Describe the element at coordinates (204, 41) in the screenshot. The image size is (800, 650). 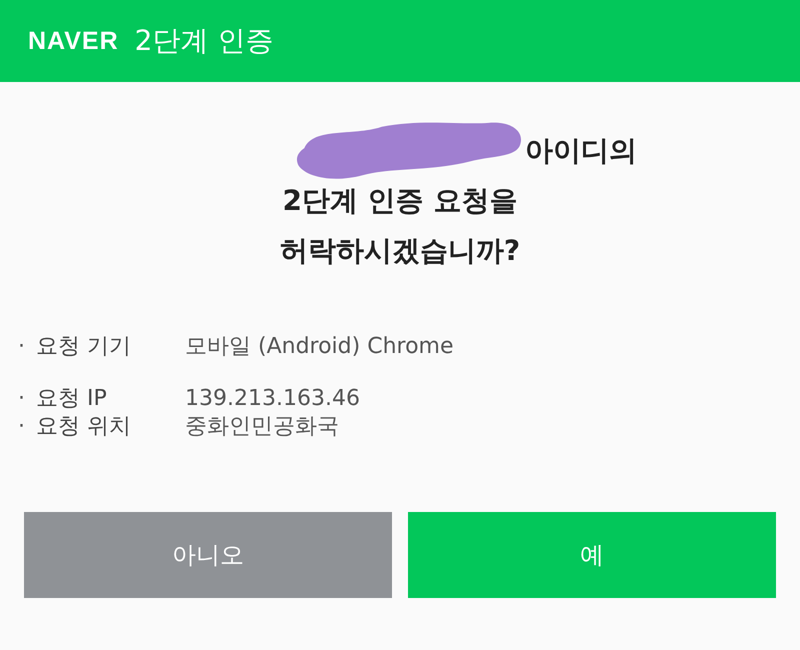
I see `page-title: 2단계 인증` at that location.